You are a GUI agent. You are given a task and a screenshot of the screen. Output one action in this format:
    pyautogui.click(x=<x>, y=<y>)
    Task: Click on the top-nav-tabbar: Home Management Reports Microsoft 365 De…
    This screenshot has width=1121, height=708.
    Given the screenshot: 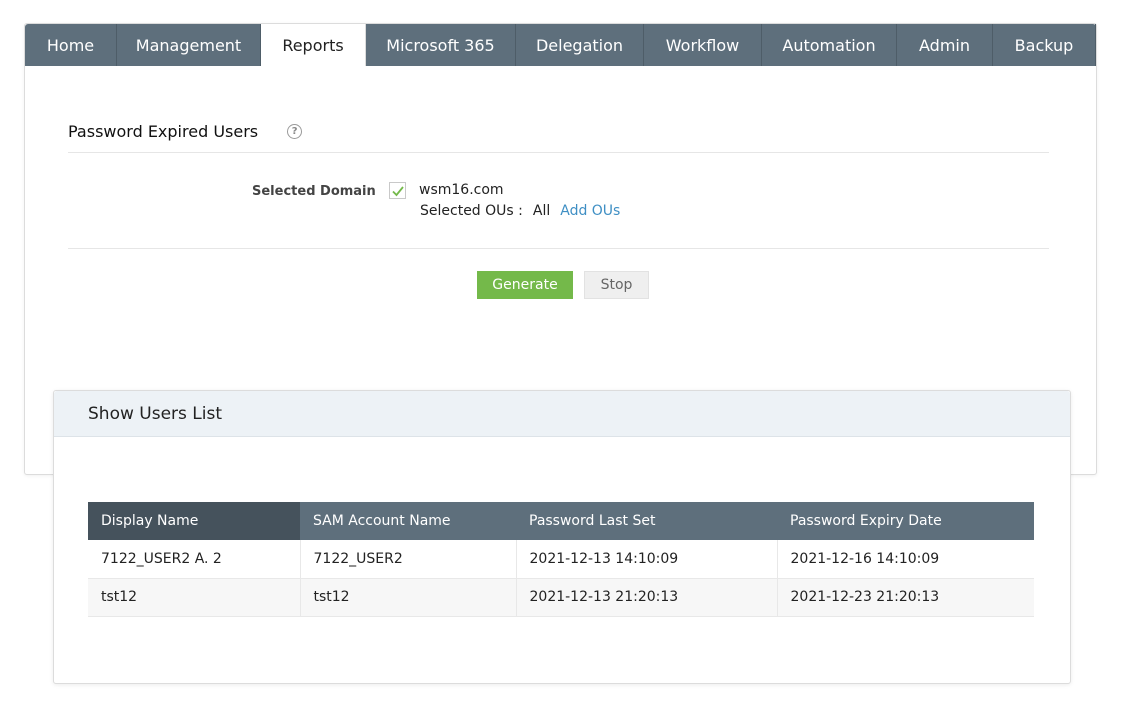 What is the action you would take?
    pyautogui.click(x=560, y=45)
    